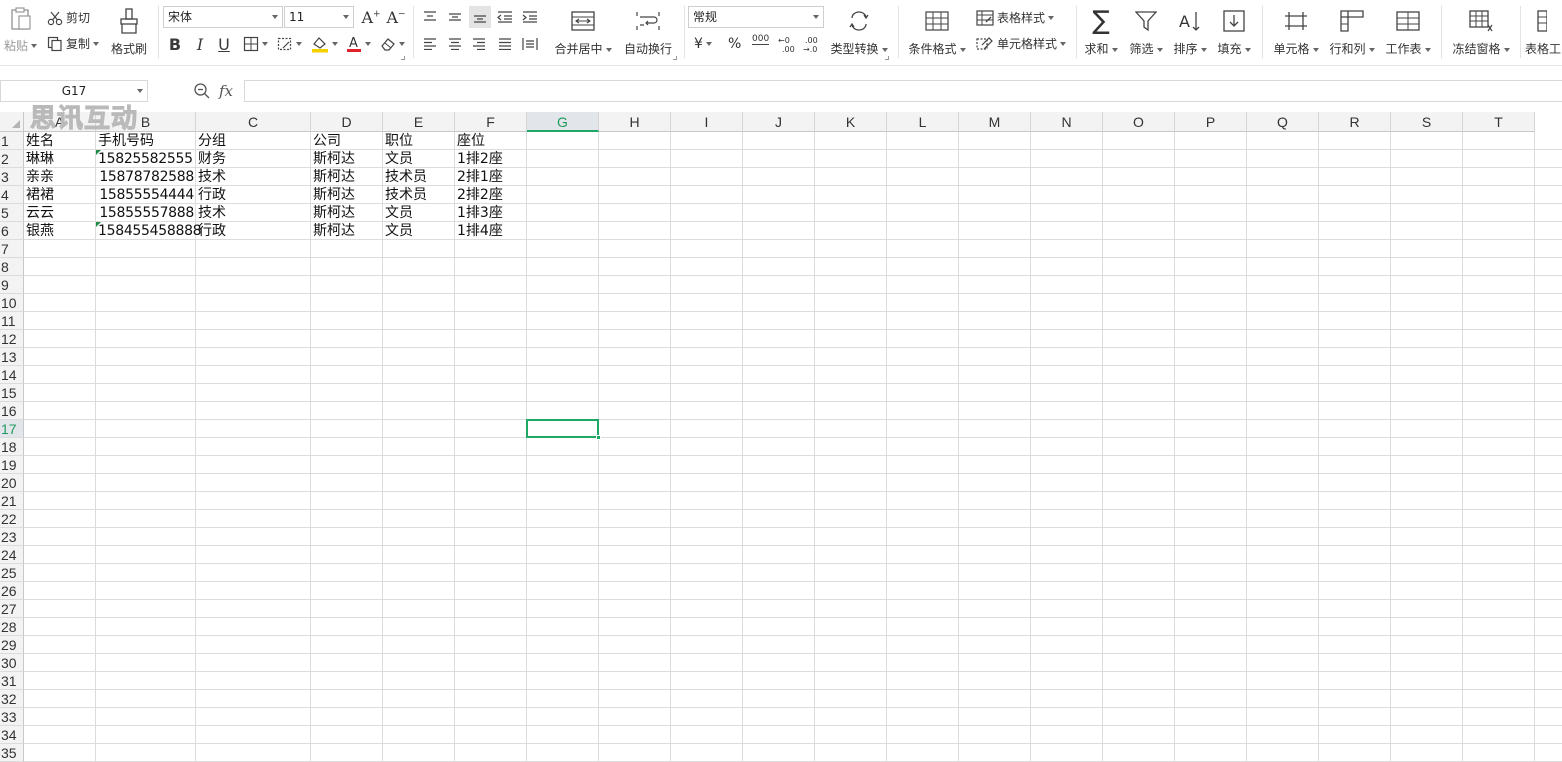  I want to click on row-header-27: 27, so click(12, 609).